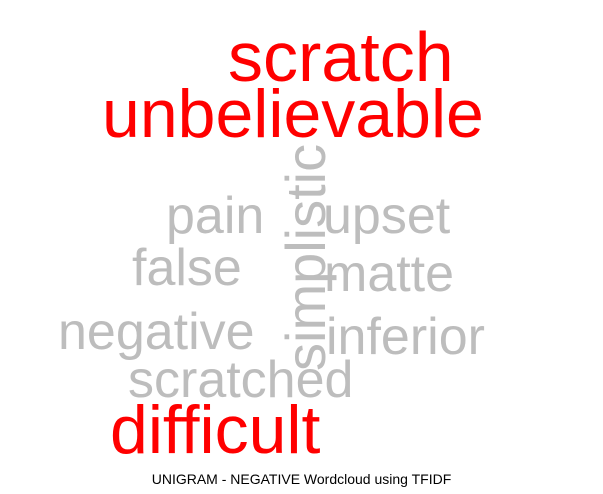  I want to click on word-matte: matte, so click(389, 274).